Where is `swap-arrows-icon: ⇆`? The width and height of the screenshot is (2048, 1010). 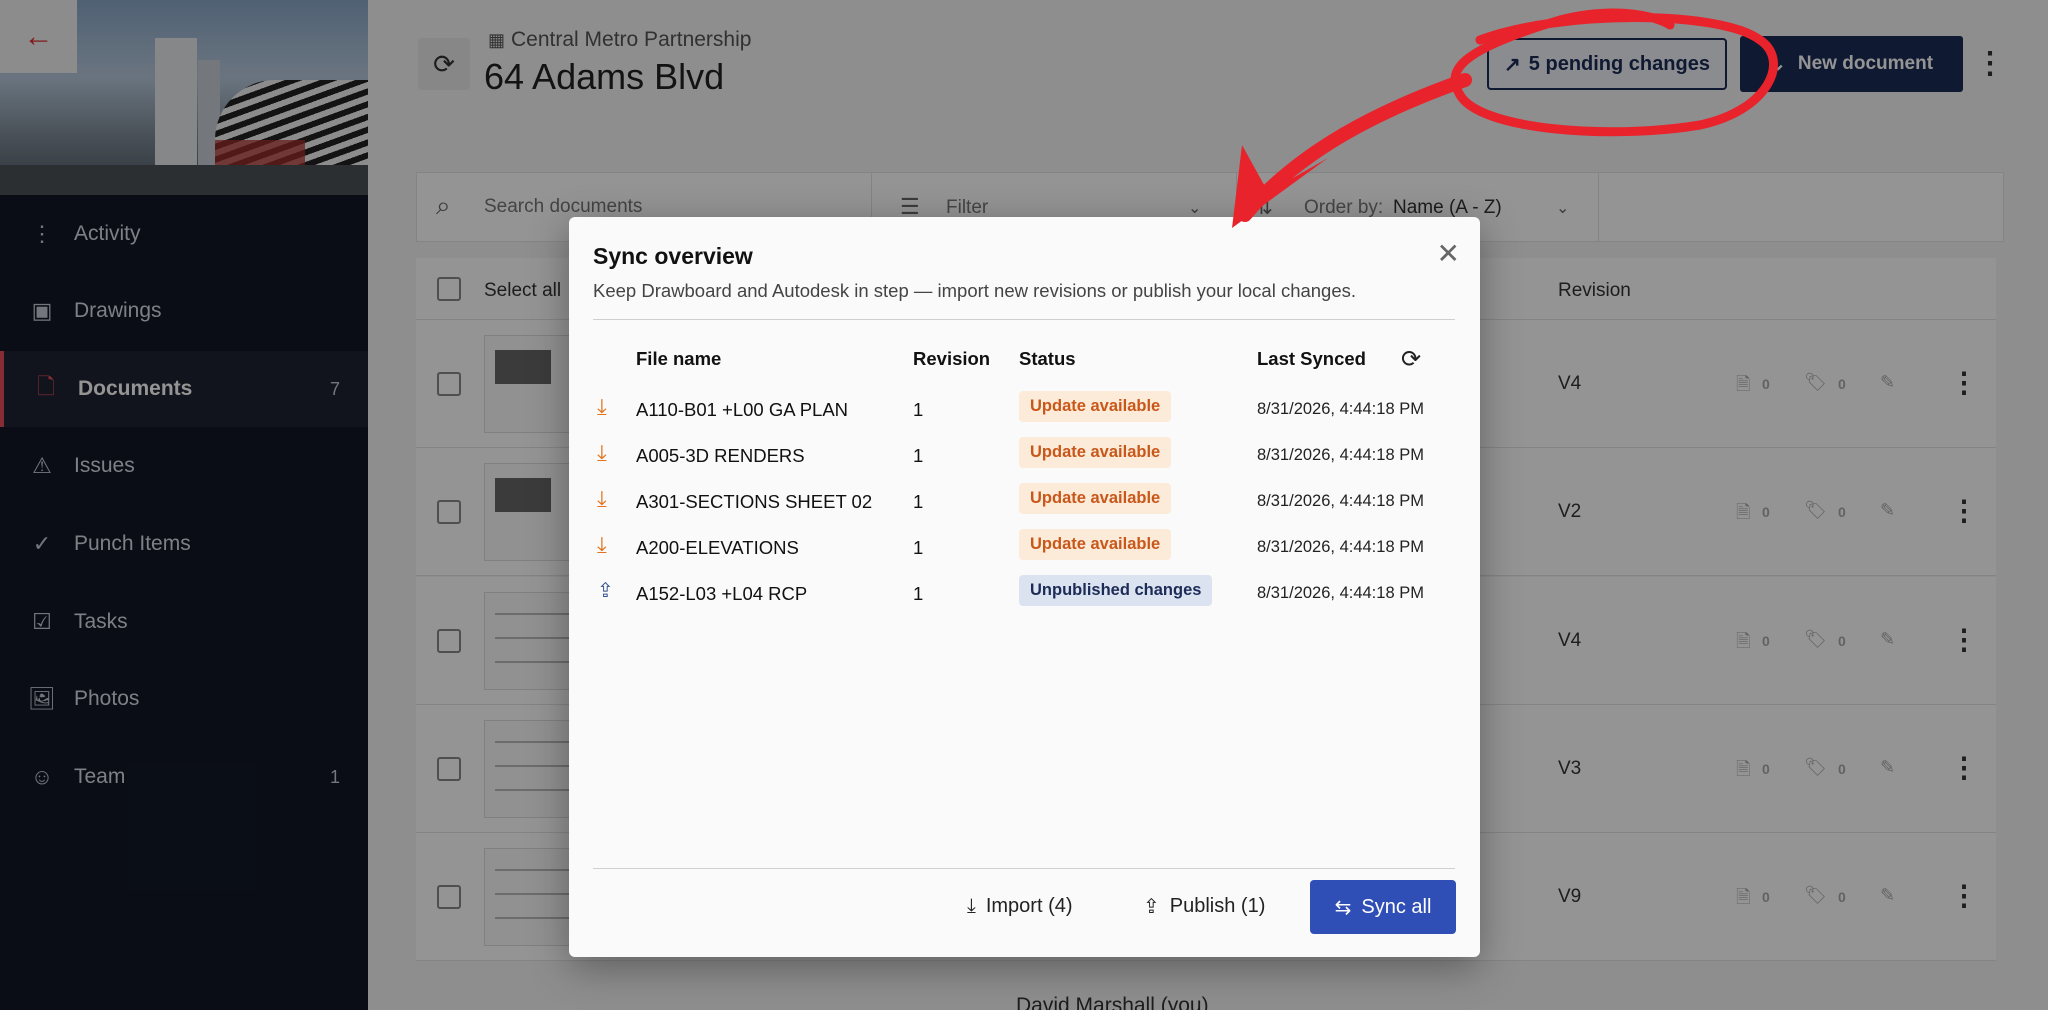 swap-arrows-icon: ⇆ is located at coordinates (1343, 907).